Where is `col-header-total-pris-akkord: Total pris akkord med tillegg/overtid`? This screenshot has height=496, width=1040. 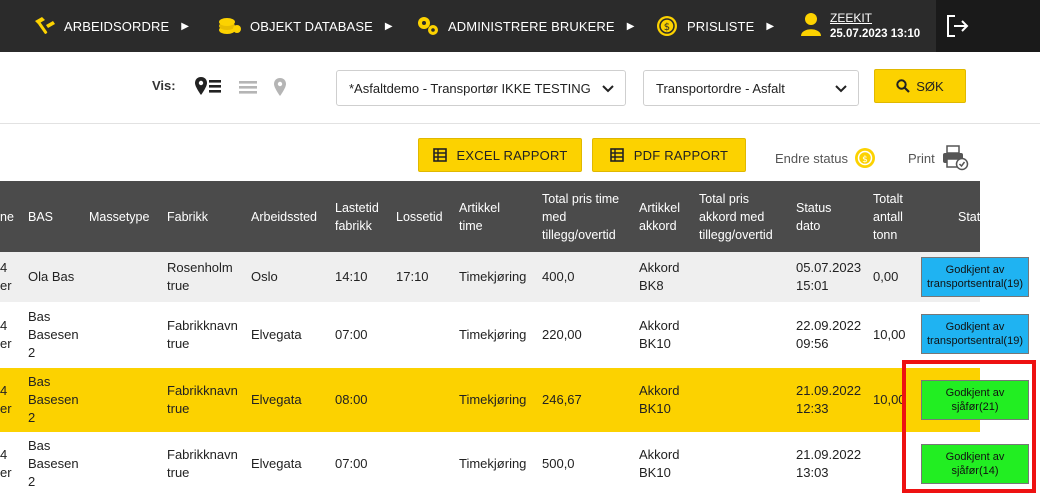 col-header-total-pris-akkord: Total pris akkord med tillegg/overtid is located at coordinates (743, 216).